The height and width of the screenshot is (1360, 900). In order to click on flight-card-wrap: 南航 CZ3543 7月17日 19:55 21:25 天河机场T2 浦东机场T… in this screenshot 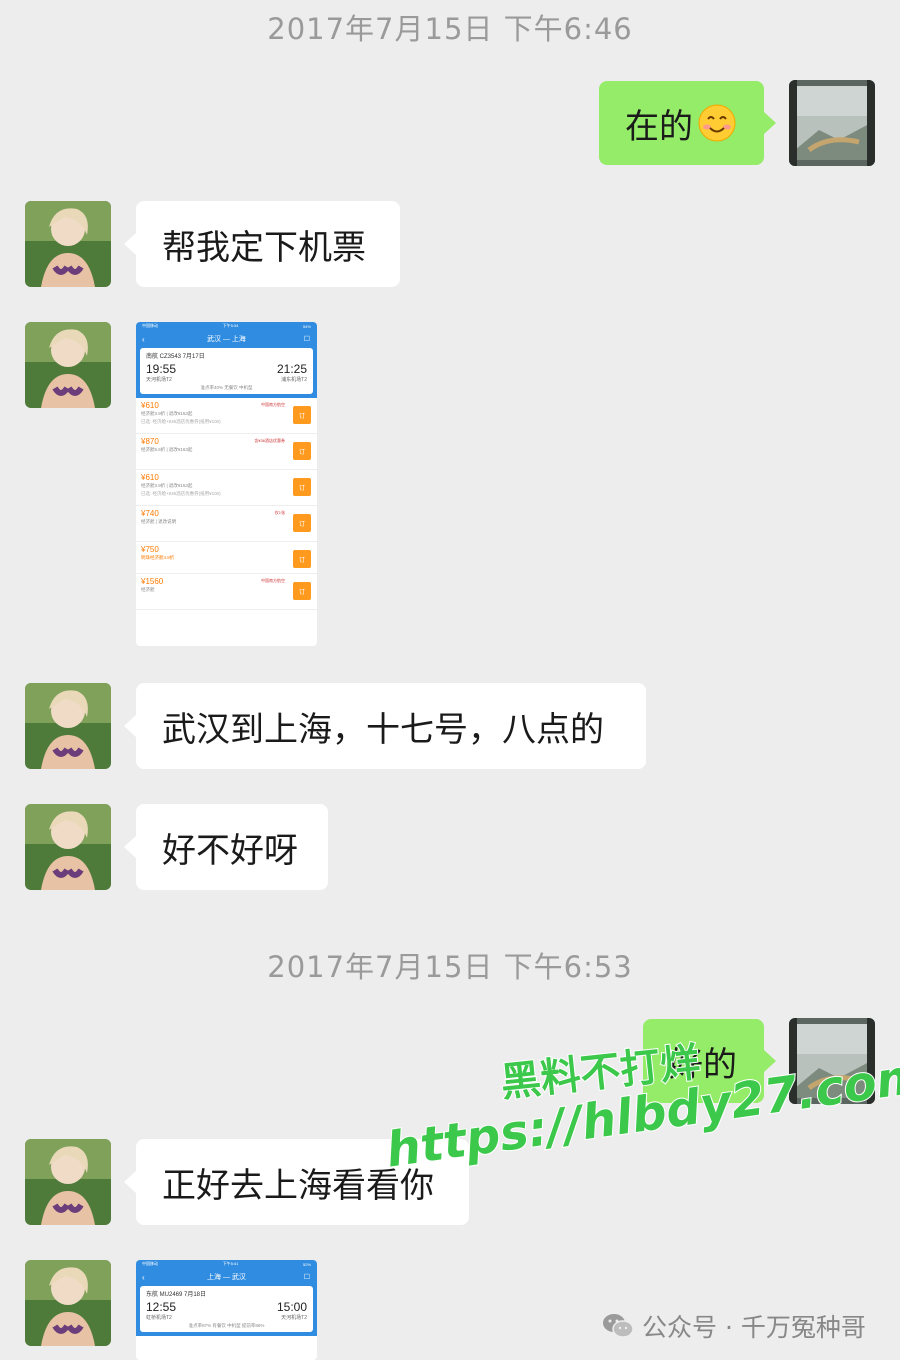, I will do `click(226, 373)`.